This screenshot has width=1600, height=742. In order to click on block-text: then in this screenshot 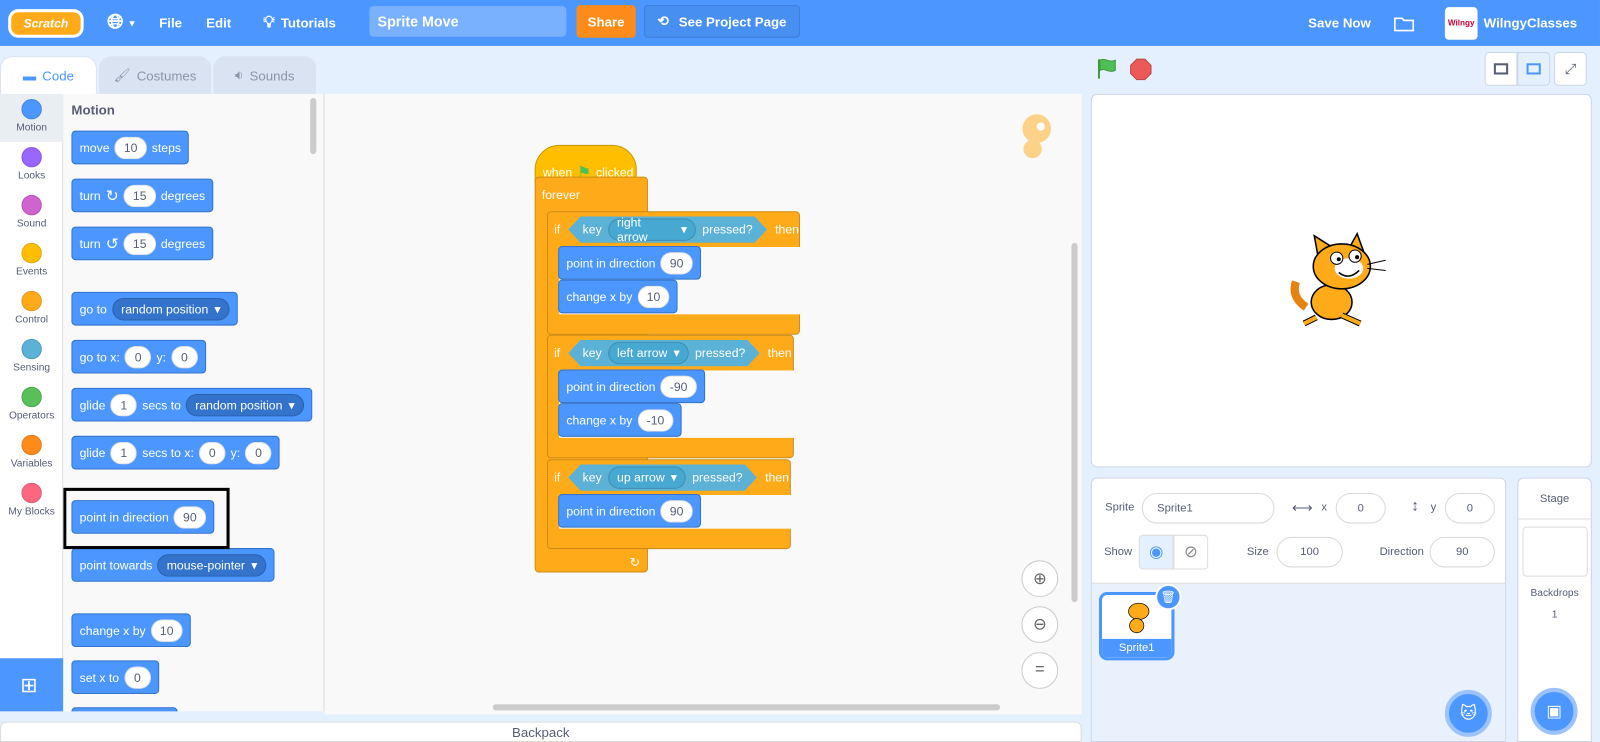, I will do `click(777, 477)`.